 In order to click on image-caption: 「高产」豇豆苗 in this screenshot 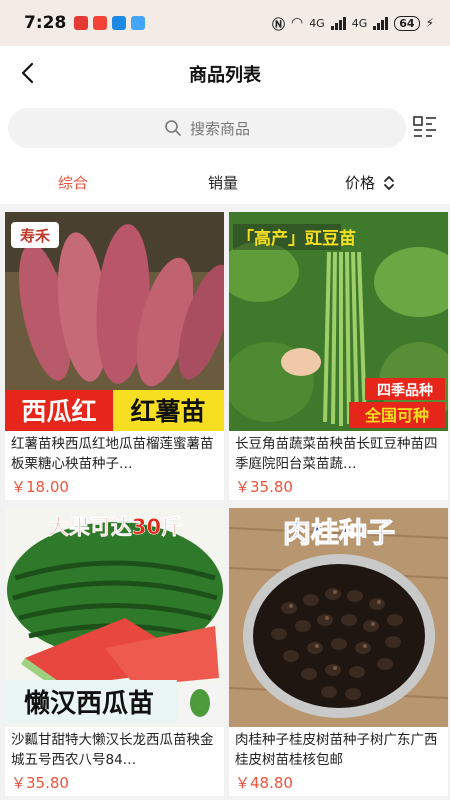, I will do `click(296, 238)`.